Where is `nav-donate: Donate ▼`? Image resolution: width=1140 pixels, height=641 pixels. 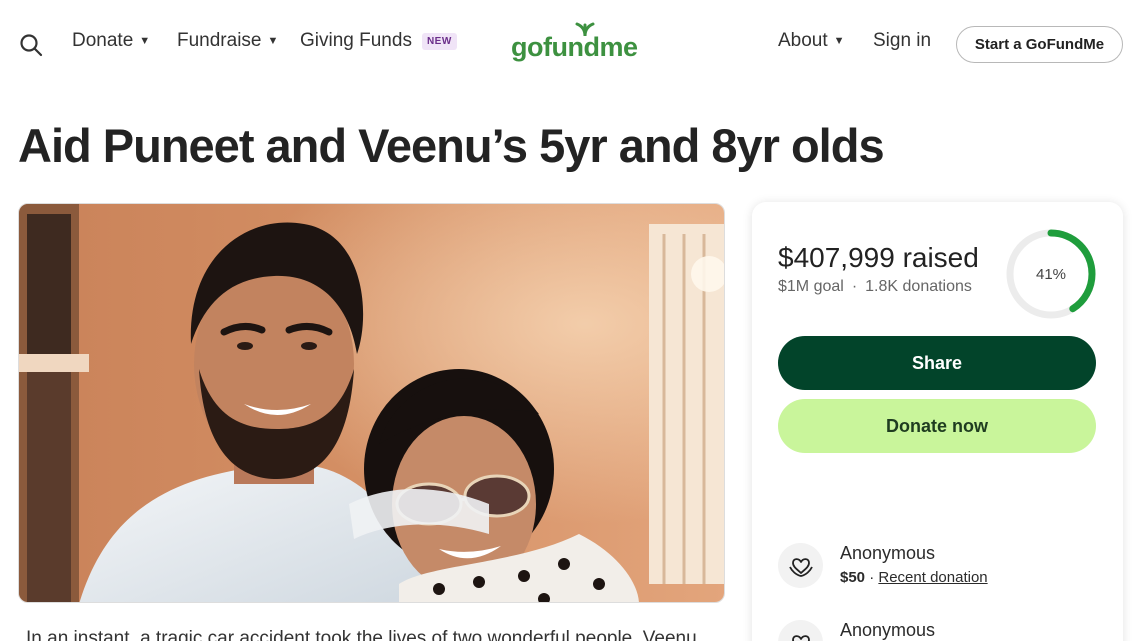 nav-donate: Donate ▼ is located at coordinates (111, 41).